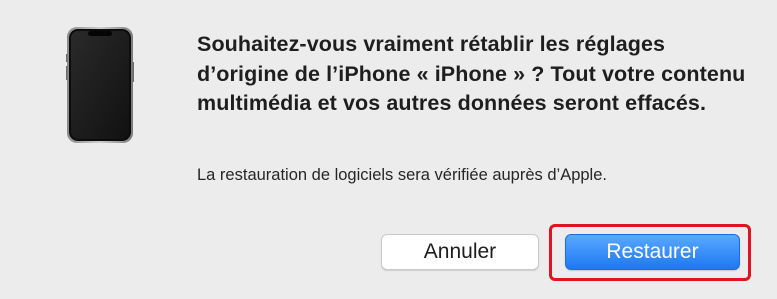  What do you see at coordinates (460, 252) in the screenshot?
I see `cancel-button: Annuler` at bounding box center [460, 252].